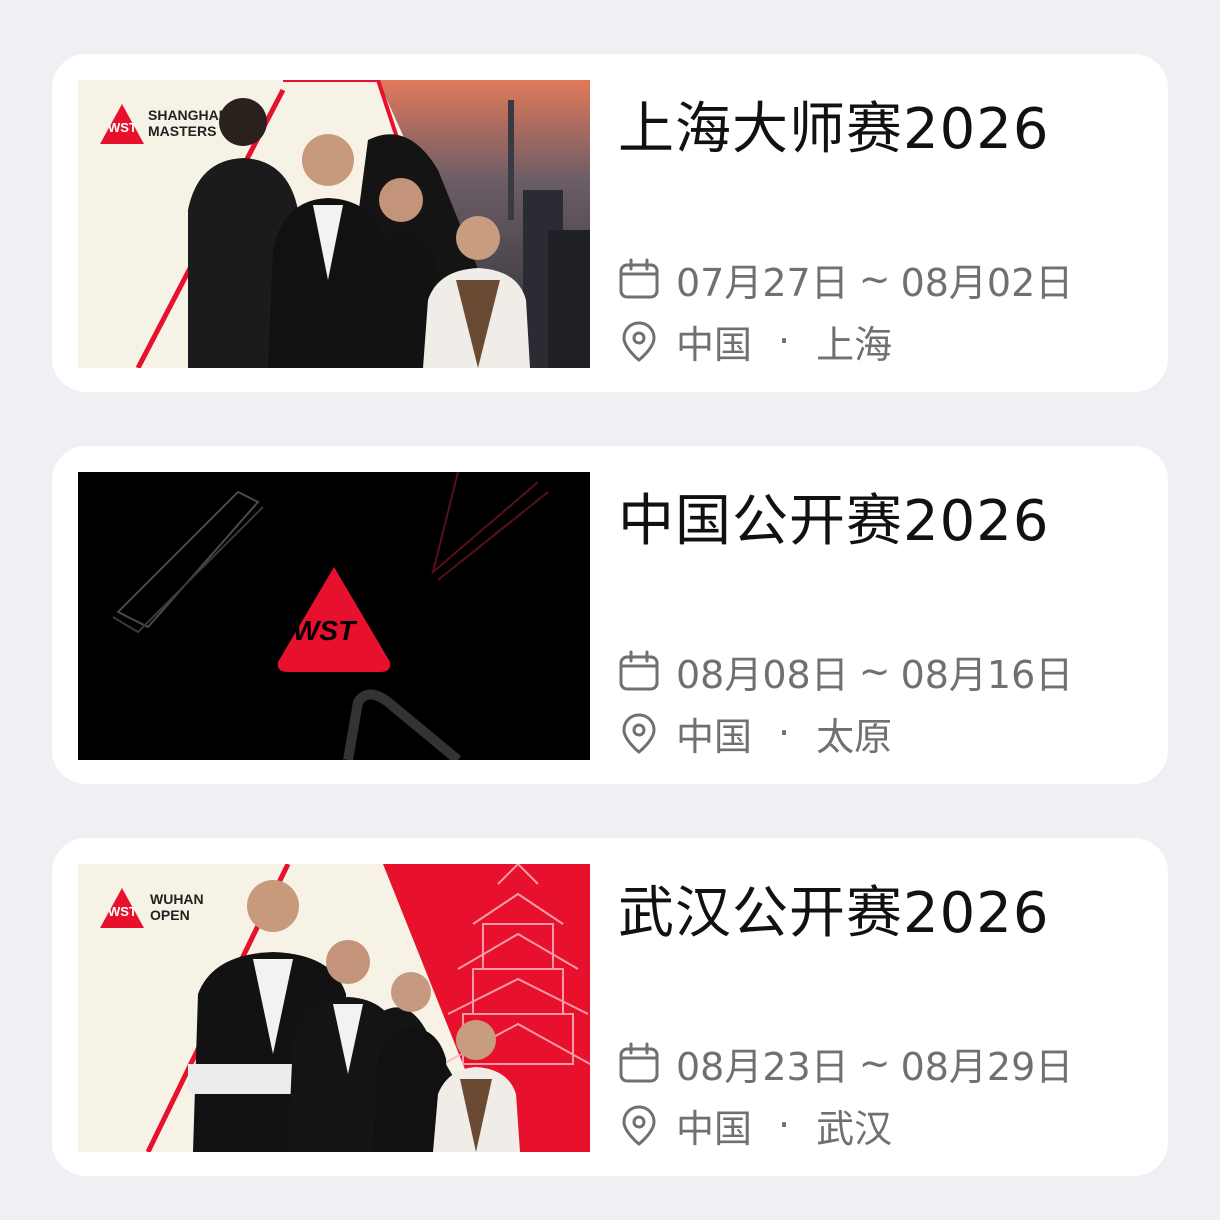 The width and height of the screenshot is (1220, 1220). Describe the element at coordinates (987, 1066) in the screenshot. I see `date-end: 08月29日` at that location.